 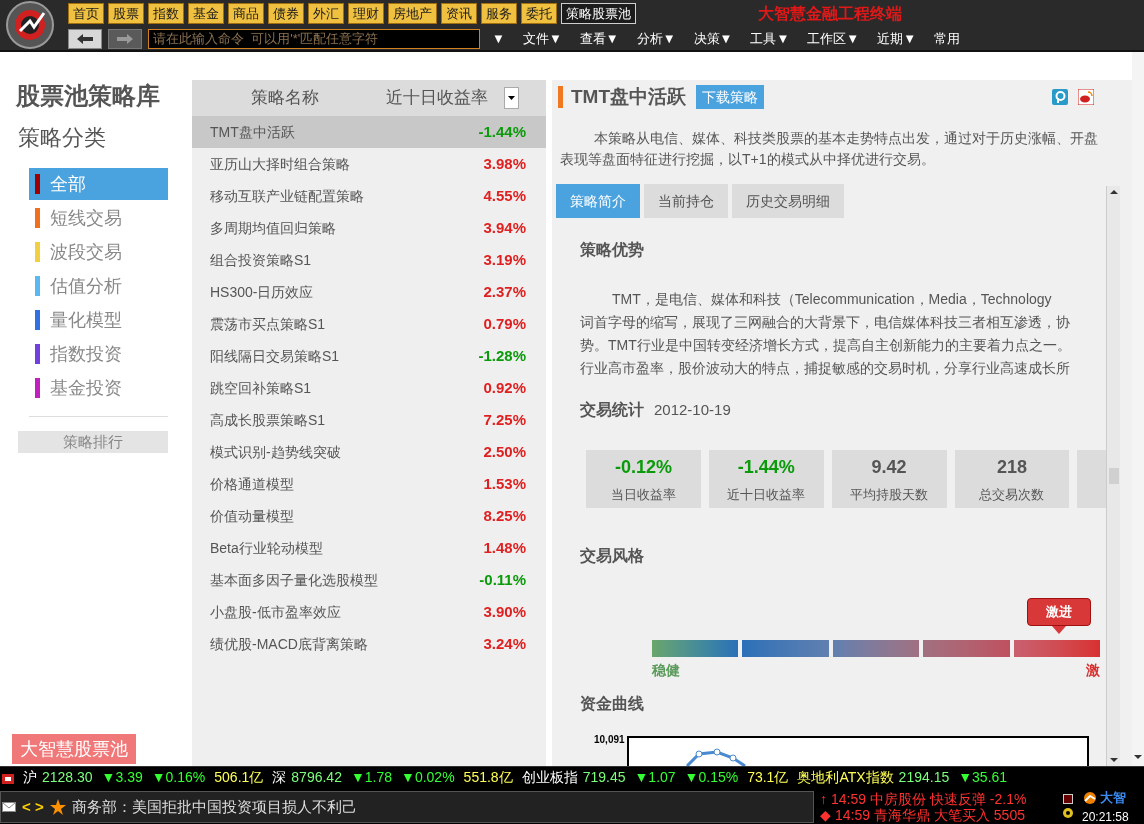 I want to click on scrollbar, so click(x=1113, y=476).